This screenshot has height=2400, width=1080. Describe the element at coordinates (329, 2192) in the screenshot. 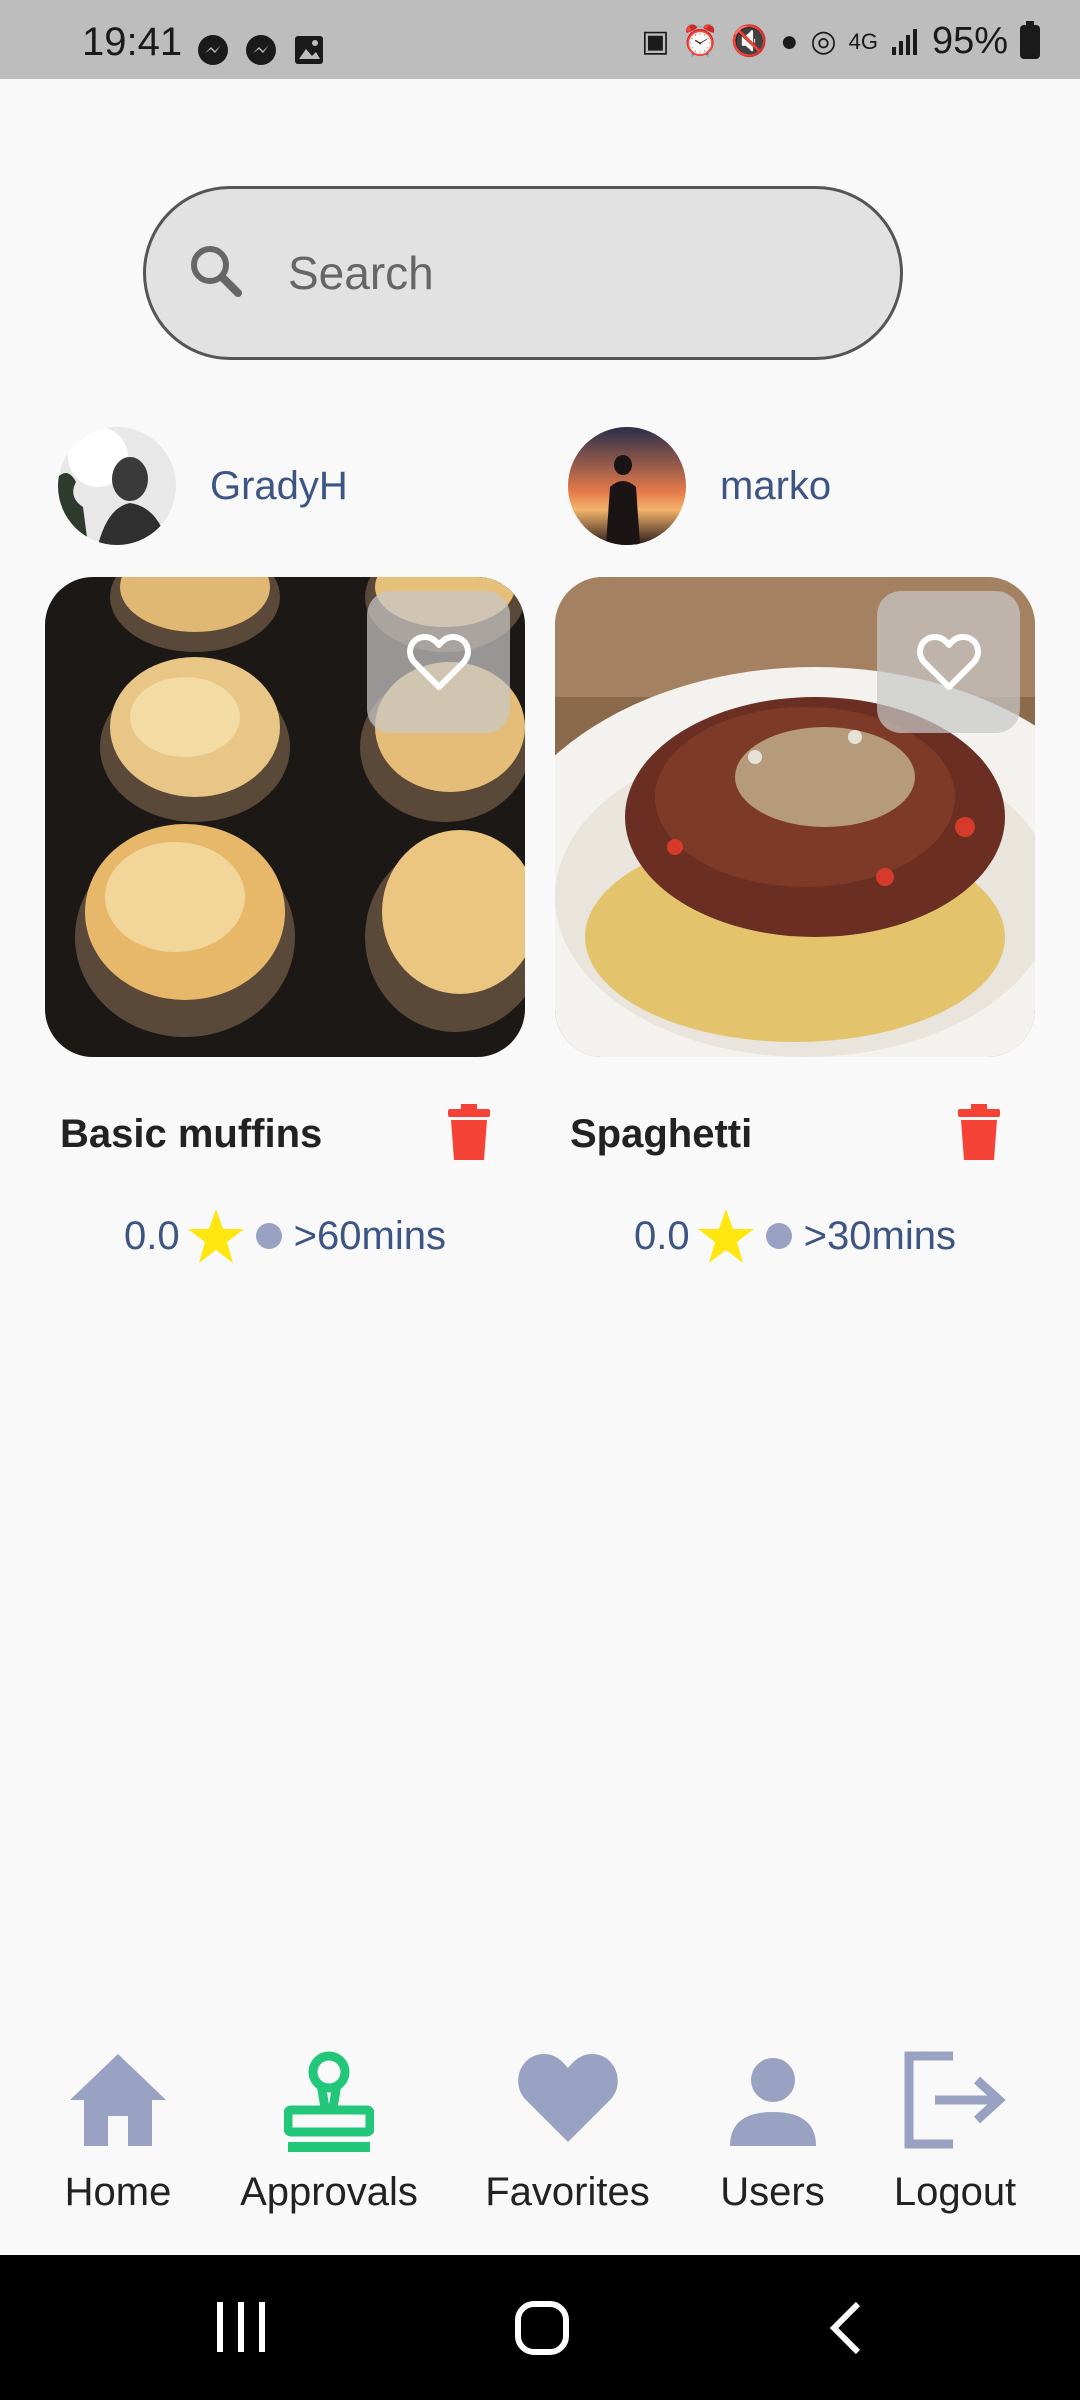

I see `nav-label: Approvals` at that location.